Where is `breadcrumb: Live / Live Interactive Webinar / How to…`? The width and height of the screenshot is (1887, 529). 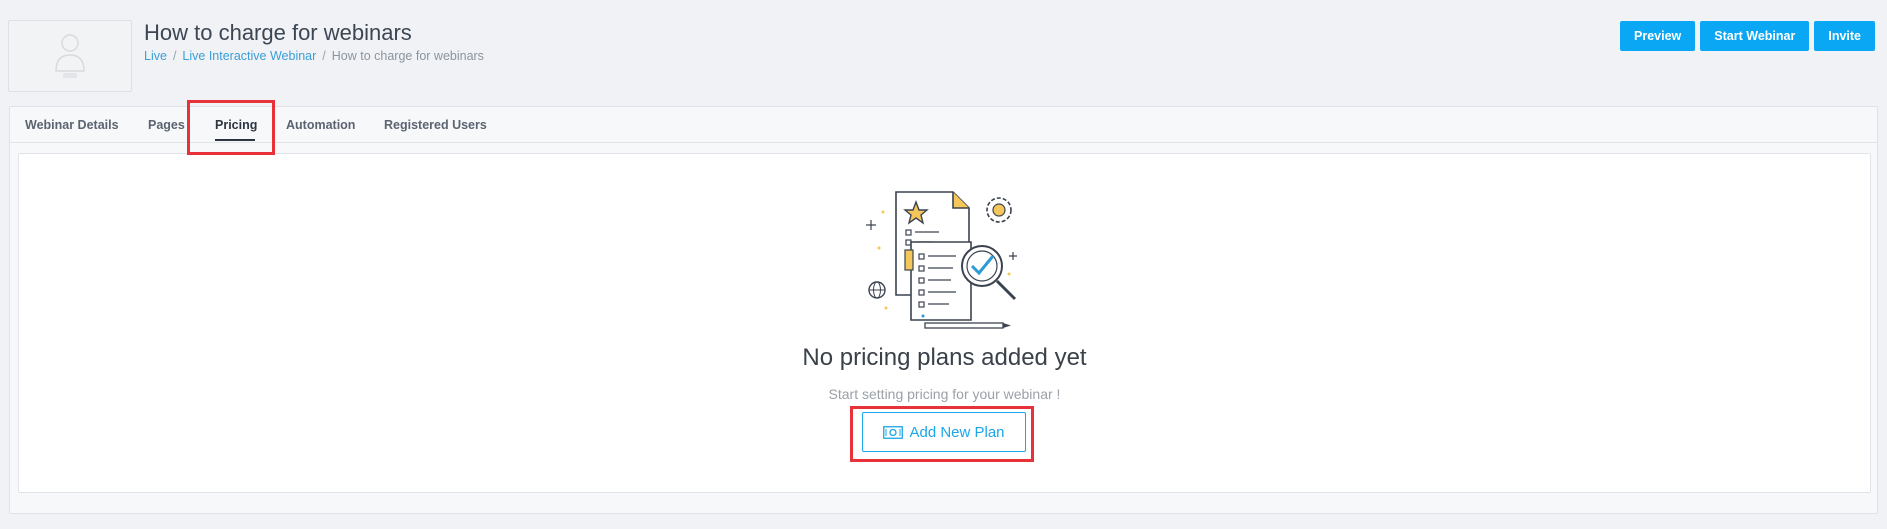
breadcrumb: Live / Live Interactive Webinar / How to… is located at coordinates (314, 56).